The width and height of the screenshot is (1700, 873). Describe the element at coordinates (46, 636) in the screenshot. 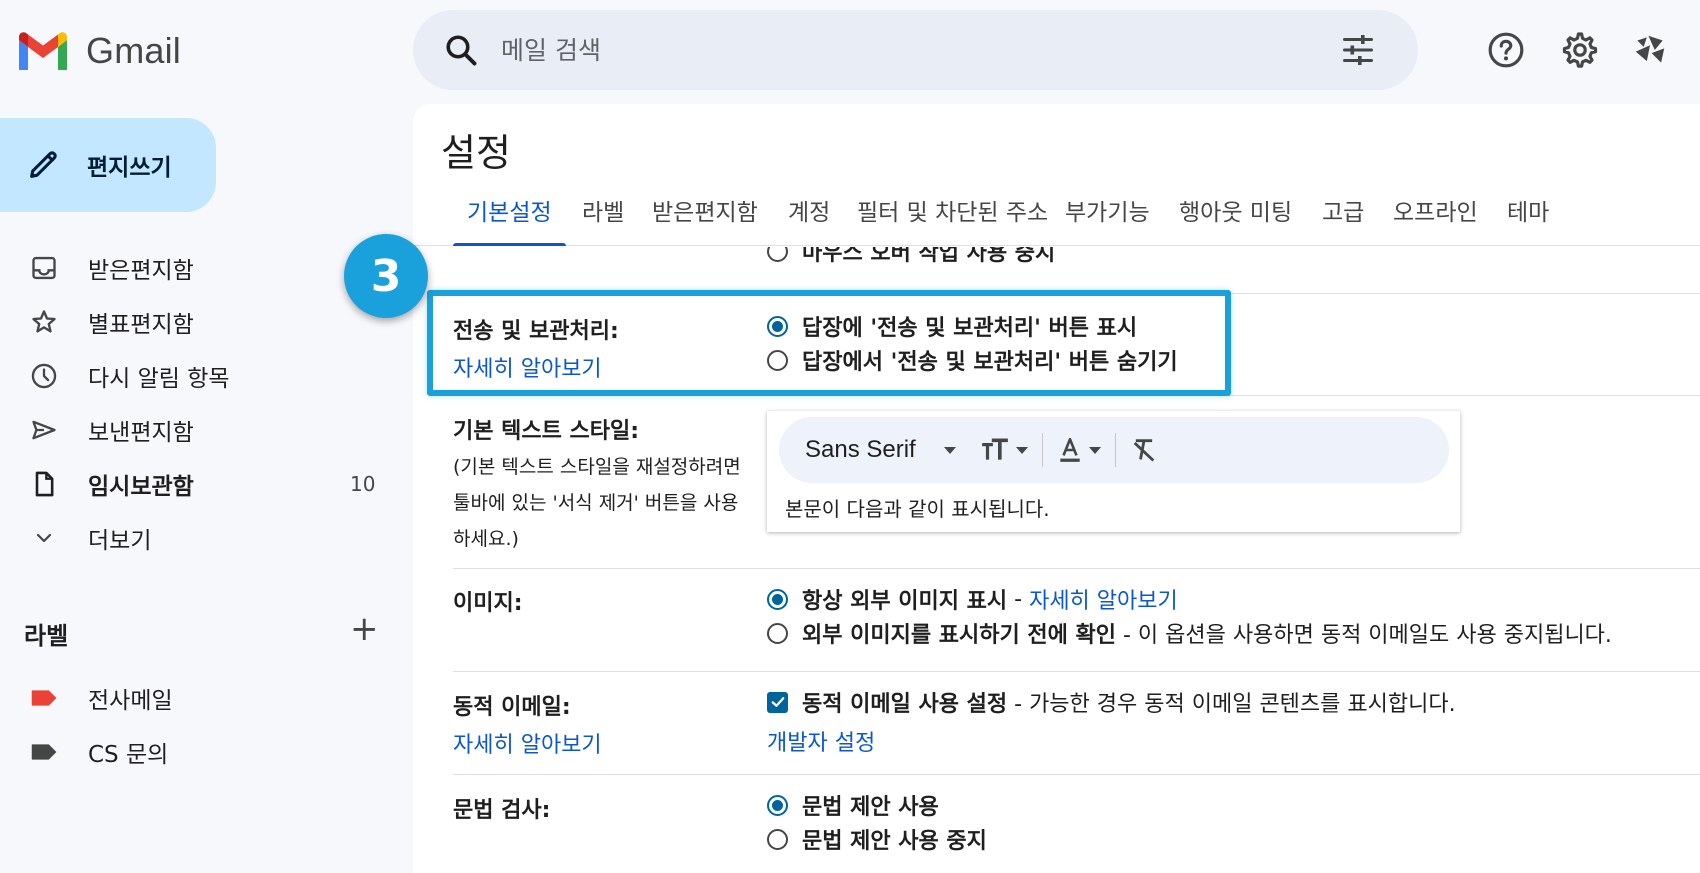

I see `labels-section-title: 라벨` at that location.